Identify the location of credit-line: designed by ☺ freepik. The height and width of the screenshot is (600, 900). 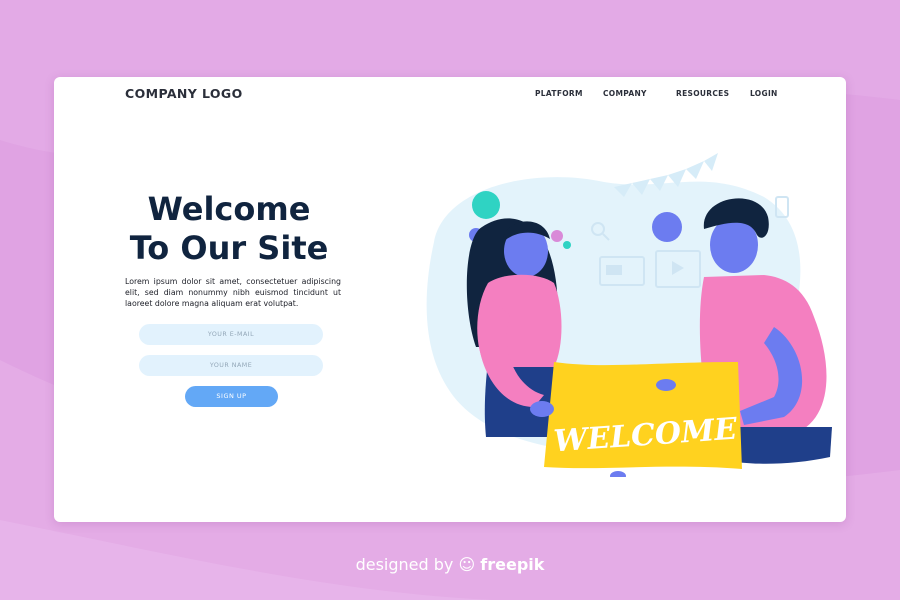
(450, 564).